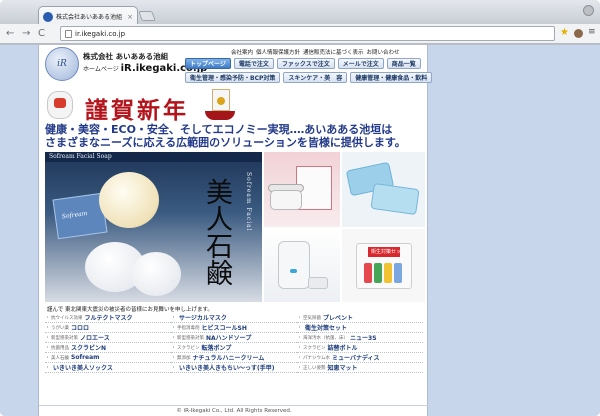 Image resolution: width=600 pixels, height=416 pixels. What do you see at coordinates (592, 32) in the screenshot?
I see `menu-icon: ≡` at bounding box center [592, 32].